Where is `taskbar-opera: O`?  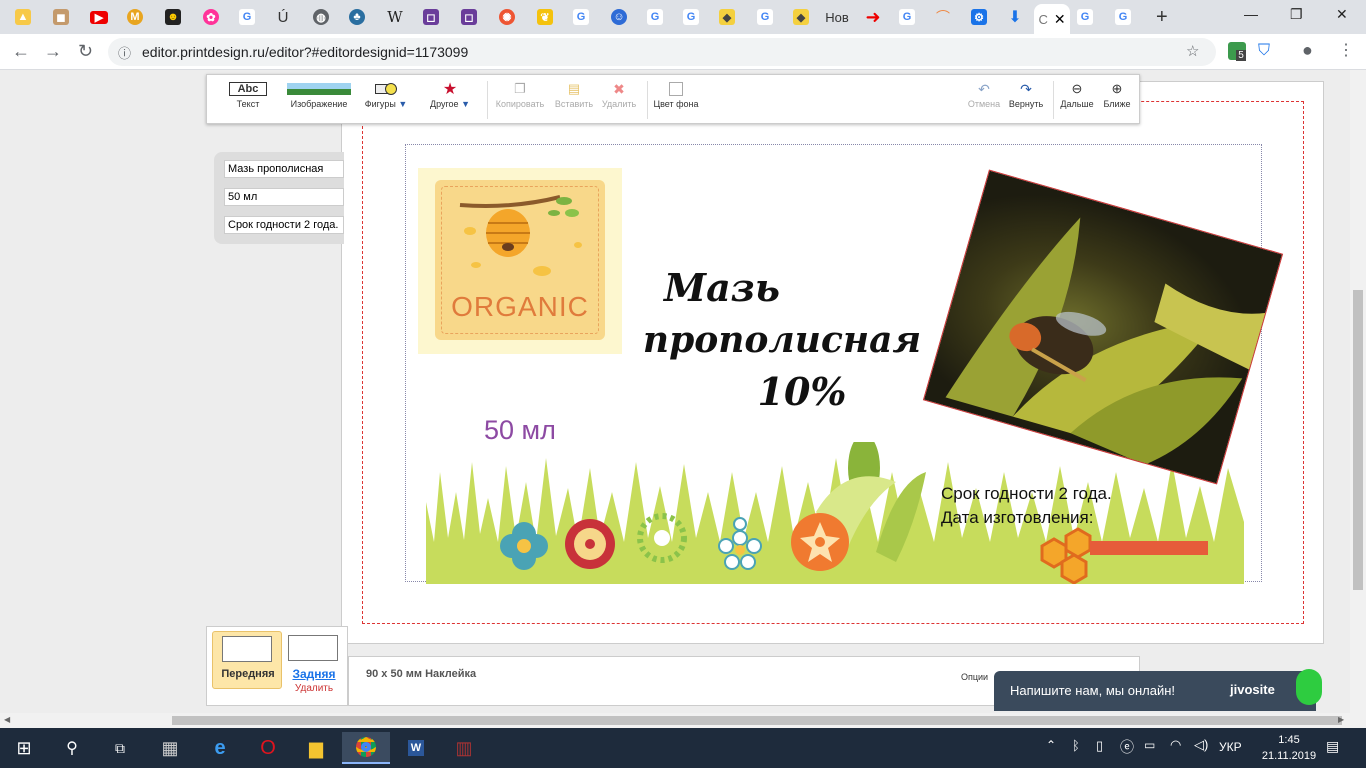 taskbar-opera: O is located at coordinates (268, 748).